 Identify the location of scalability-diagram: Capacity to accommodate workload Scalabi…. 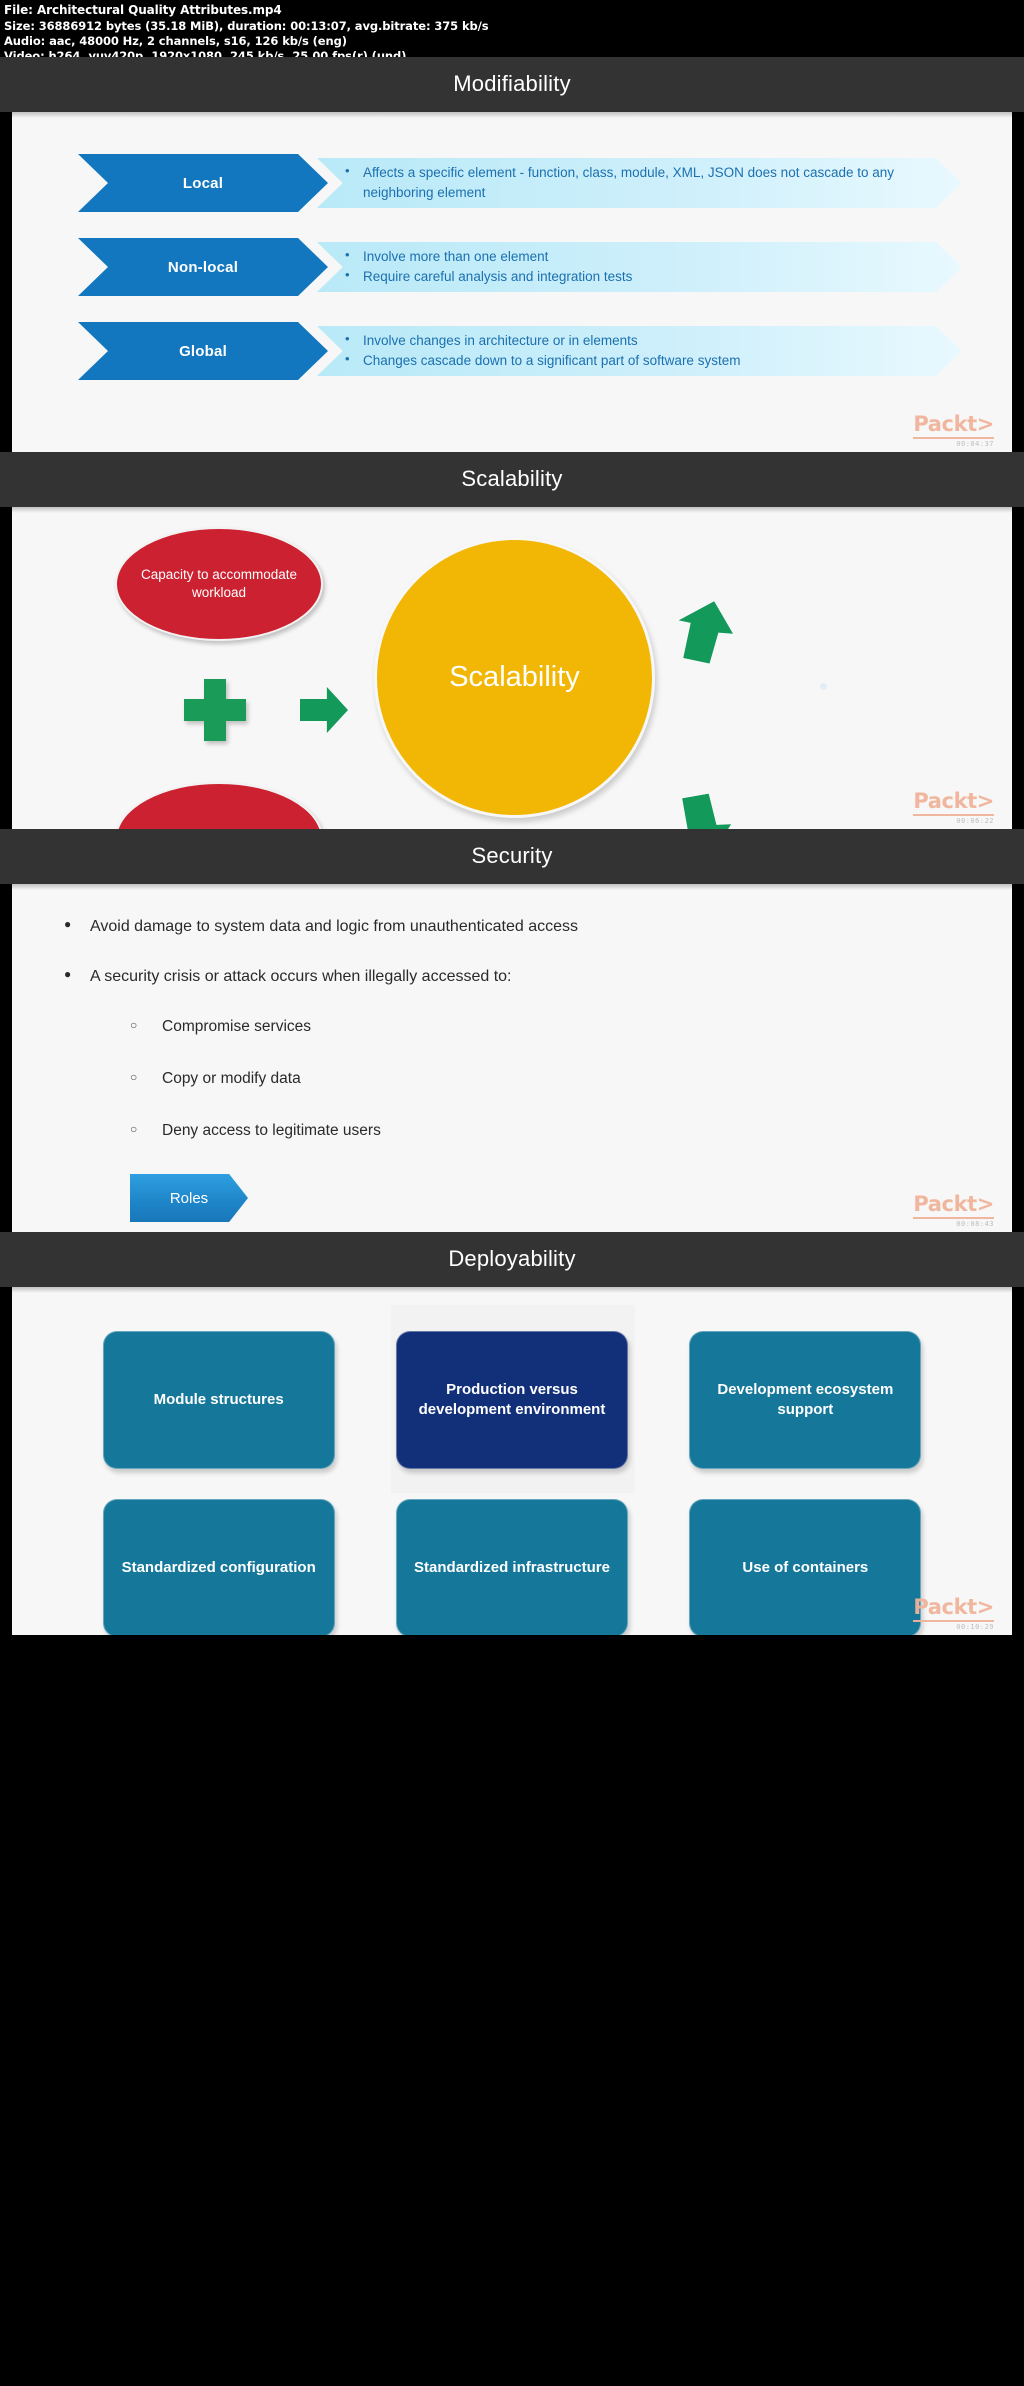
(512, 668).